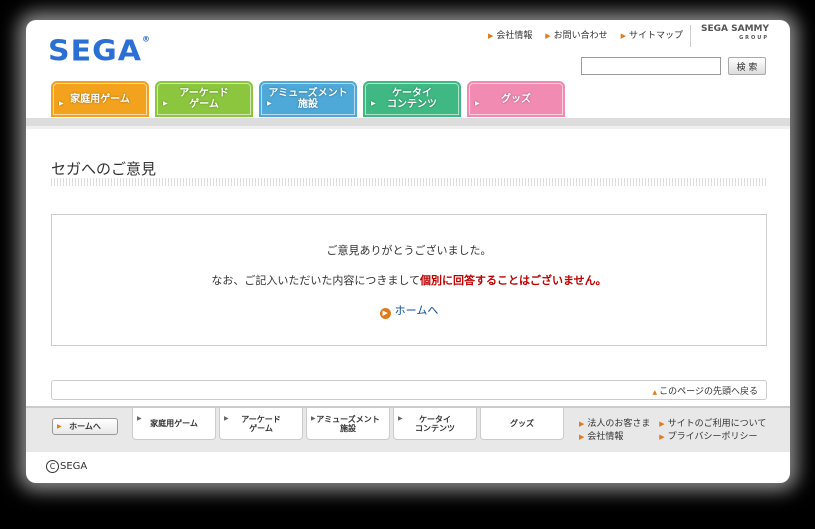 Image resolution: width=815 pixels, height=529 pixels. I want to click on footer-tab-label: 家庭用ゲーム, so click(174, 423).